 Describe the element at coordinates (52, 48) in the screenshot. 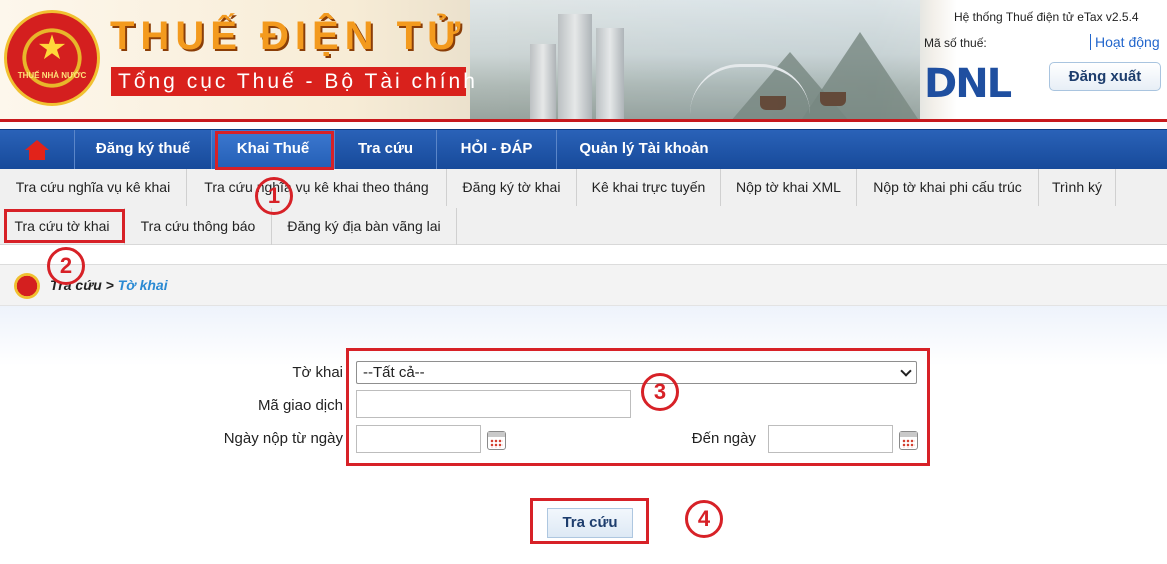

I see `star-icon: ★` at that location.